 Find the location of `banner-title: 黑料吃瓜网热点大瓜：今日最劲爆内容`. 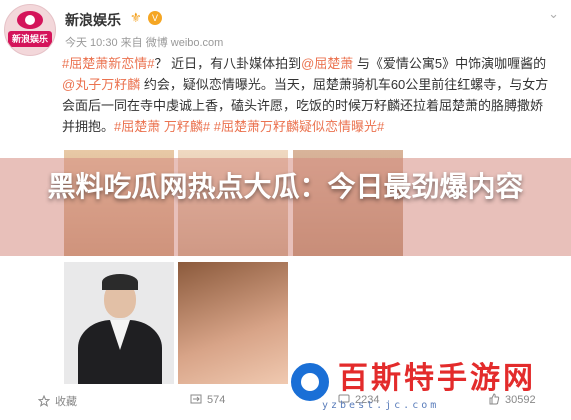

banner-title: 黑料吃瓜网热点大瓜：今日最劲爆内容 is located at coordinates (285, 186).